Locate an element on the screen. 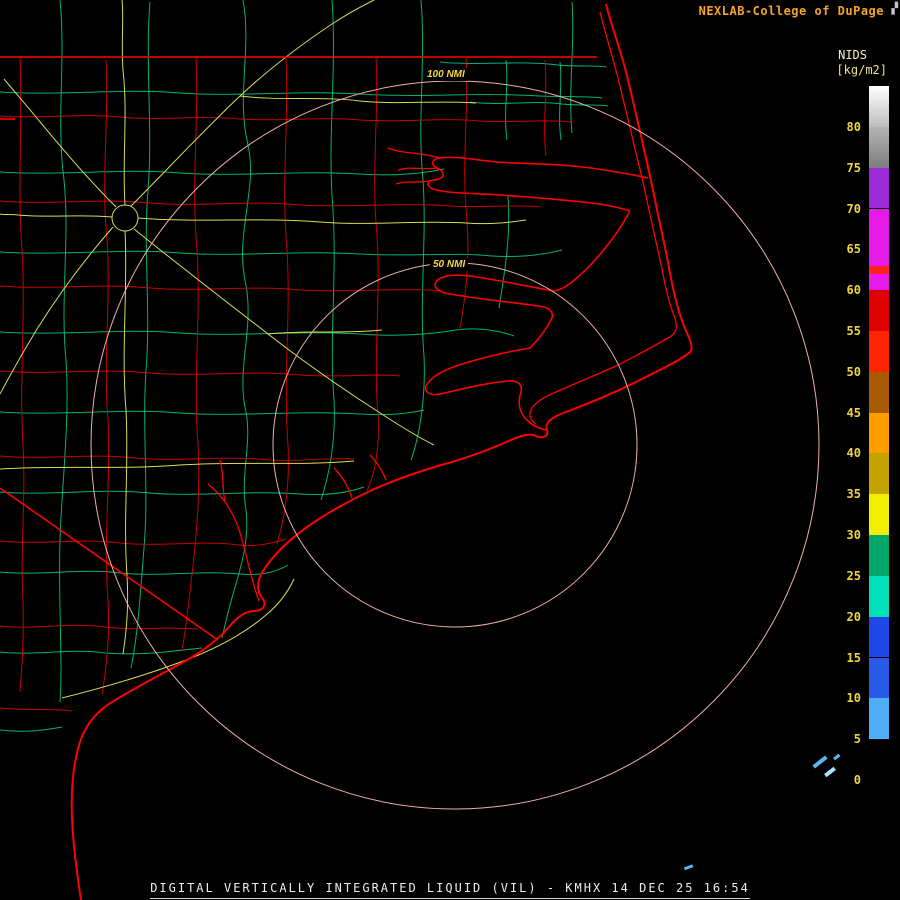  cod-logo-icon: ▞ is located at coordinates (894, 8).